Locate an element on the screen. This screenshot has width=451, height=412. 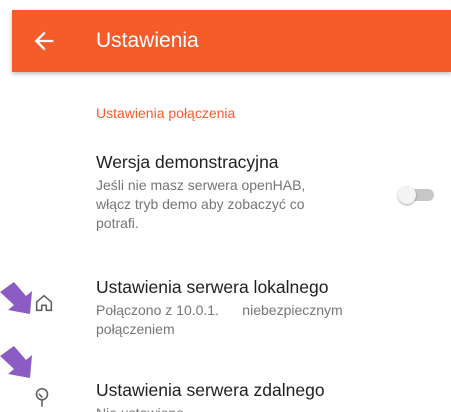
summary-line: Jeśli nie masz serwera openHAB, is located at coordinates (201, 185).